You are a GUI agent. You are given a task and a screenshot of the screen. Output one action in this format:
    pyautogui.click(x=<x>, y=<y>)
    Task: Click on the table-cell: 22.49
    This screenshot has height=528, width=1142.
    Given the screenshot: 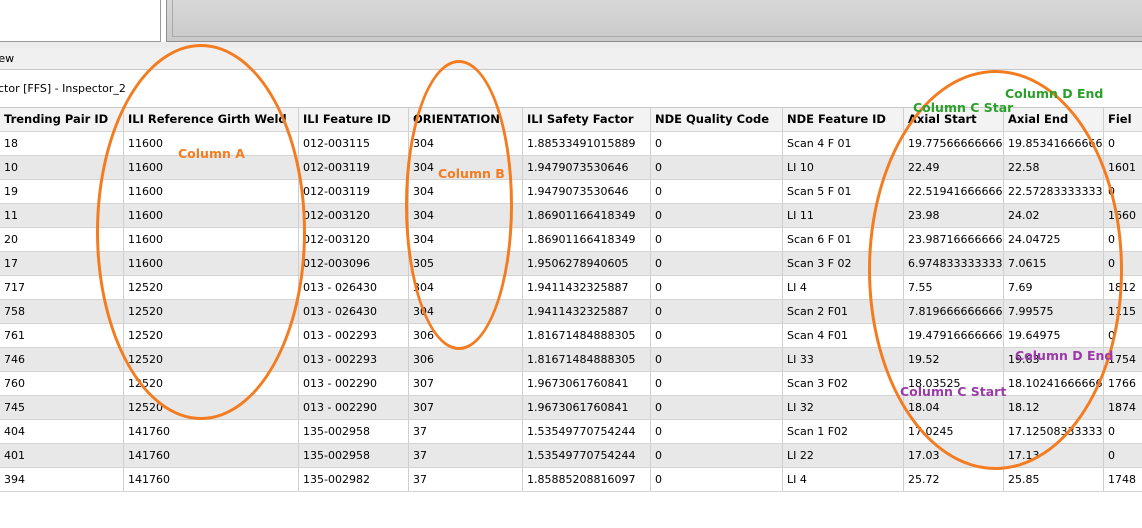 What is the action you would take?
    pyautogui.click(x=954, y=167)
    